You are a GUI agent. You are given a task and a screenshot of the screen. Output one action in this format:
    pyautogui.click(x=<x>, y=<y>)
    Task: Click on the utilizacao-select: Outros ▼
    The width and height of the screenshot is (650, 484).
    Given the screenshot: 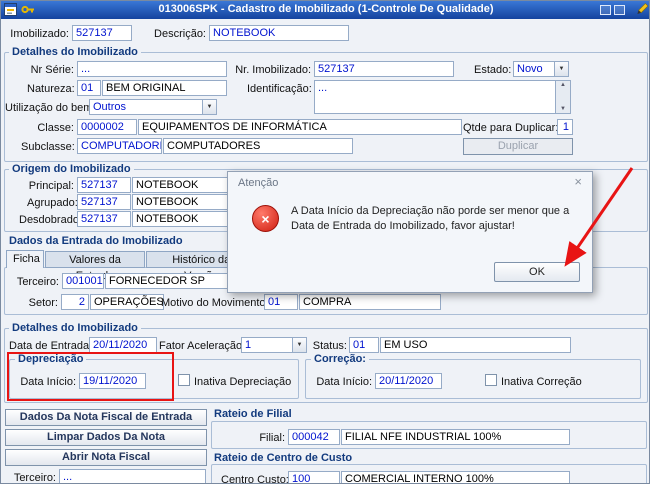 What is the action you would take?
    pyautogui.click(x=153, y=107)
    